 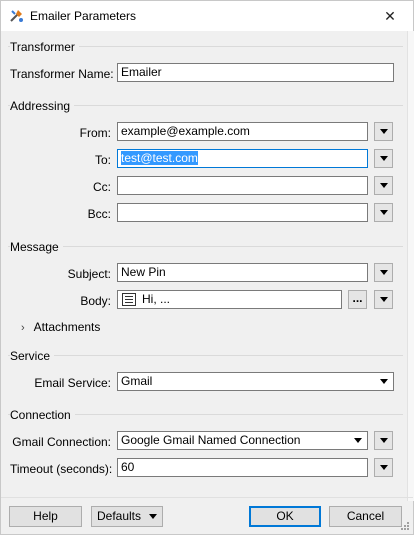 What do you see at coordinates (23, 328) in the screenshot?
I see `chevron-right-icon: ›` at bounding box center [23, 328].